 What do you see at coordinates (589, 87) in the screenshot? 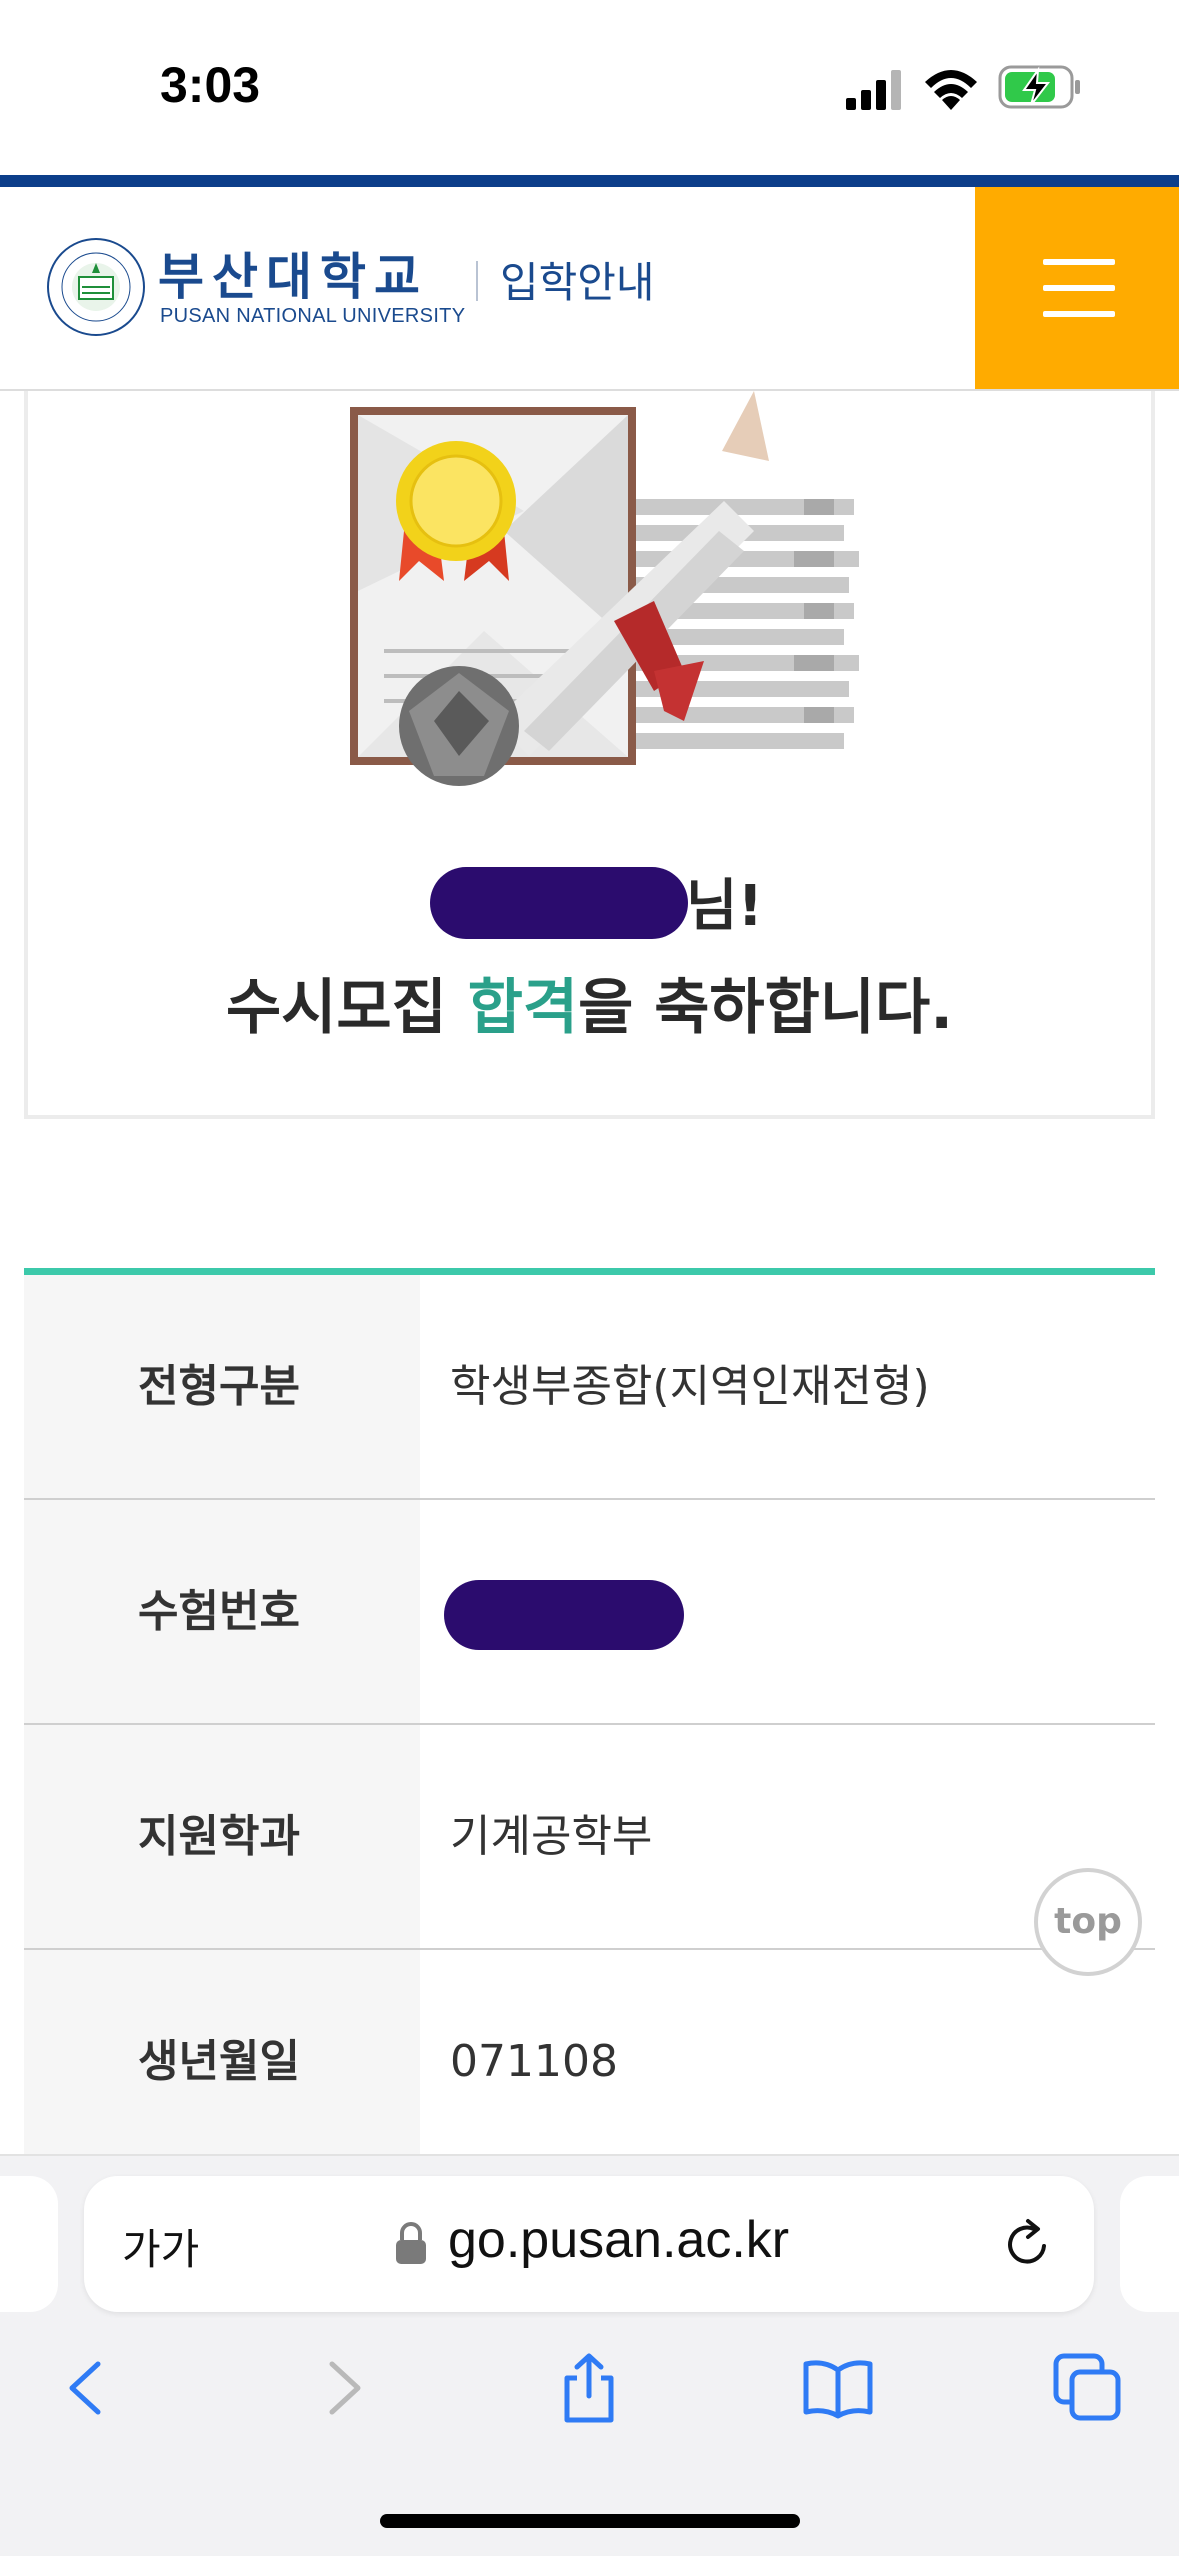
I see `status-bar: 3:03` at bounding box center [589, 87].